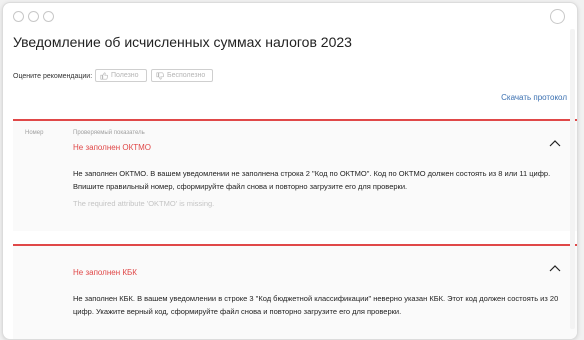 The width and height of the screenshot is (584, 340). Describe the element at coordinates (112, 147) in the screenshot. I see `error-title: Не заполнен ОКТМО` at that location.